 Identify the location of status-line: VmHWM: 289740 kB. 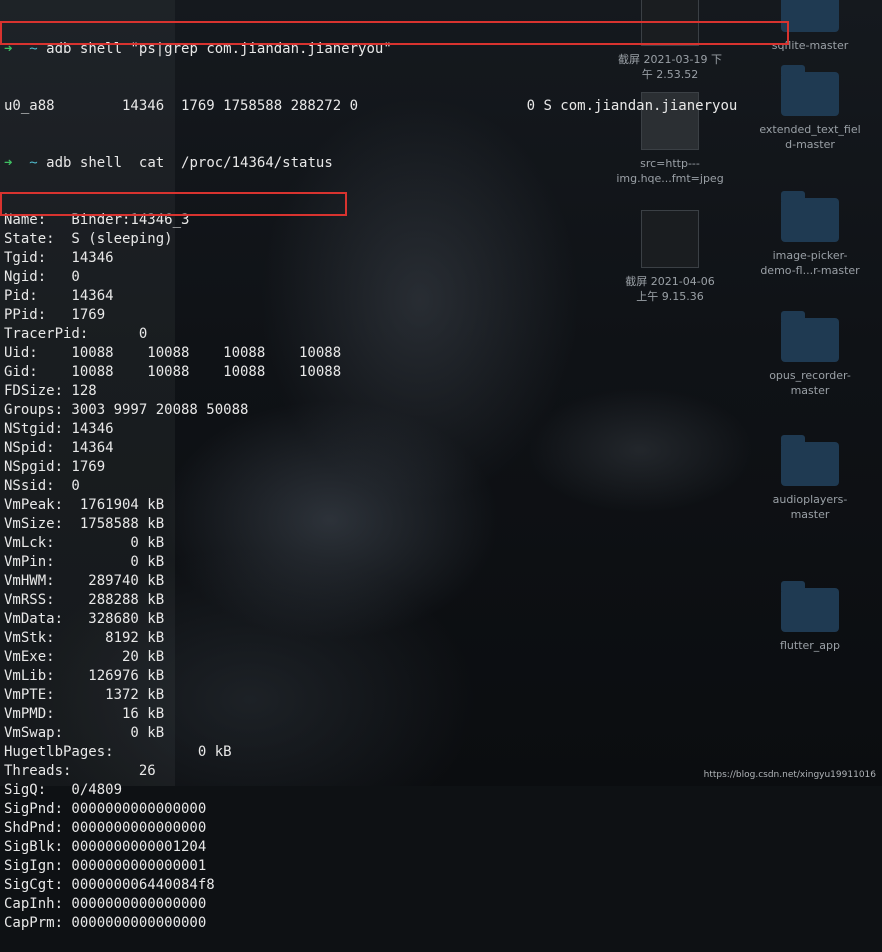
(84, 581).